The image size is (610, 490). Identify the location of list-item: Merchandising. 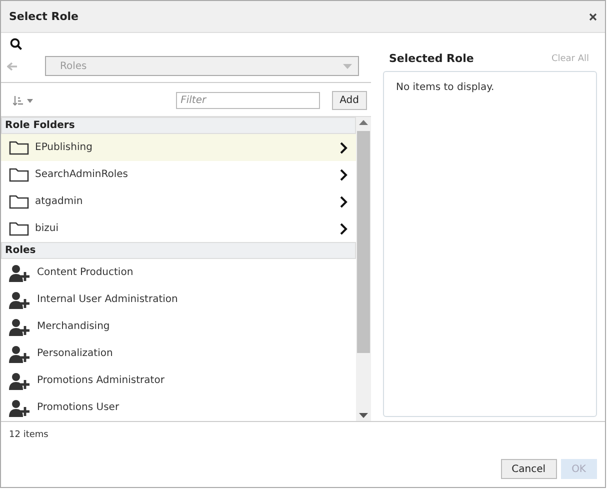
(178, 326).